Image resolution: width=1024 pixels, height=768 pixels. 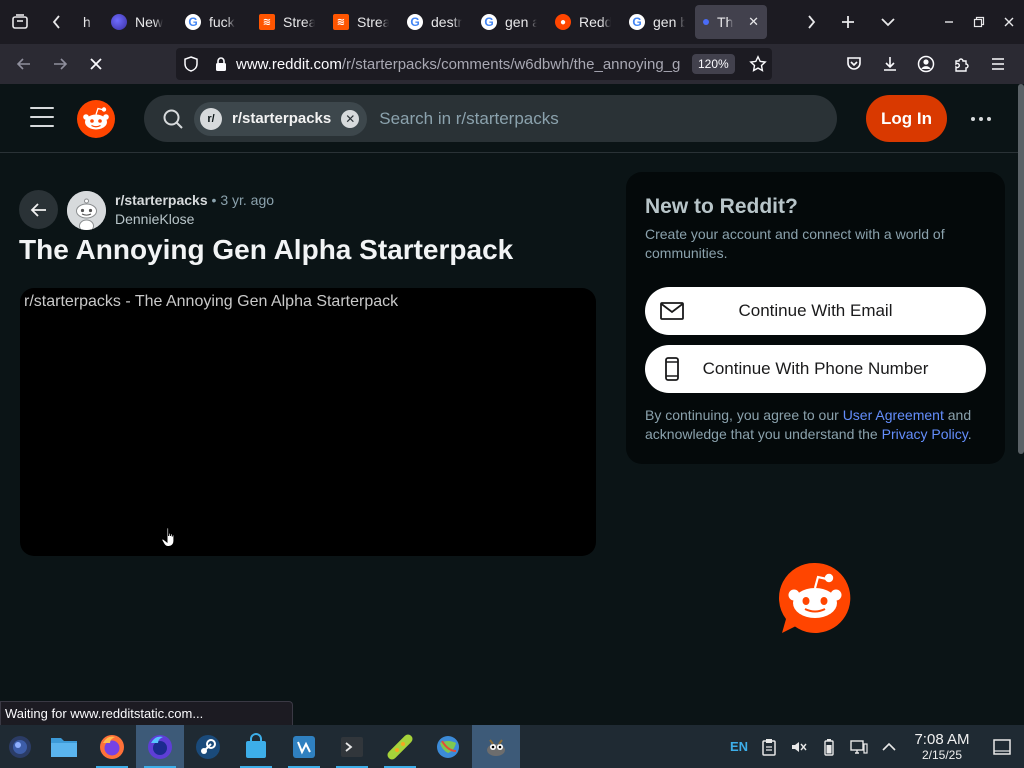 I want to click on soundcloud-icon: ≋, so click(x=341, y=22).